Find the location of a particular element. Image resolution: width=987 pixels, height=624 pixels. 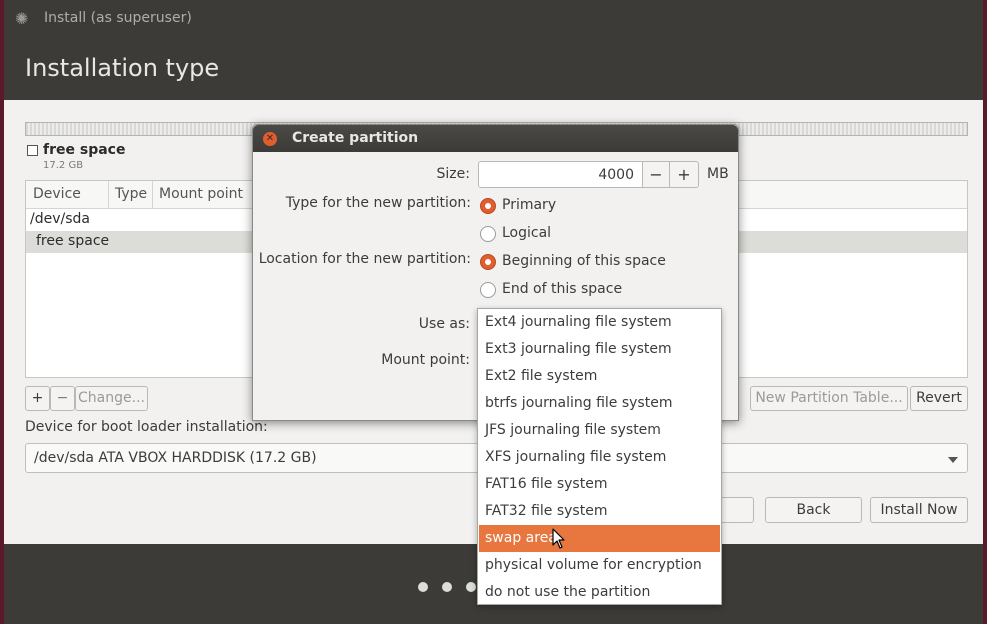

column-header-device: Device is located at coordinates (57, 194).